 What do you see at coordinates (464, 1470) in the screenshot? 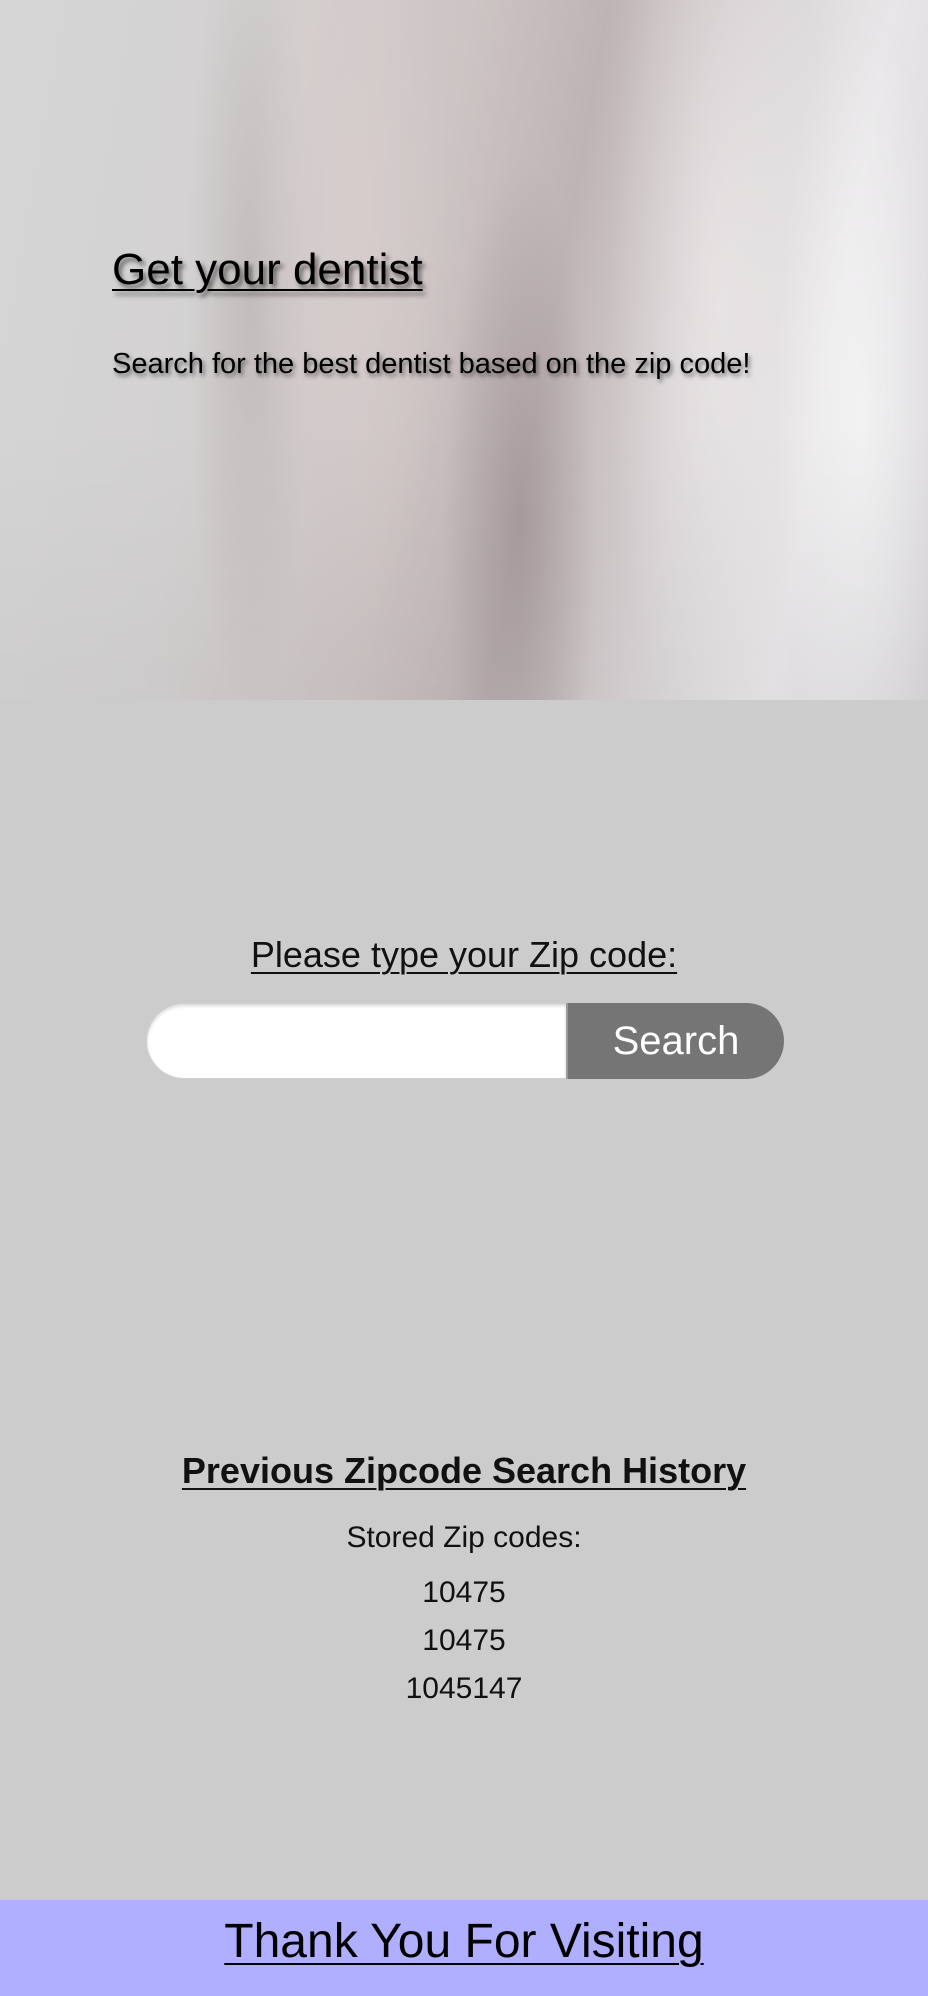
I see `history-title: Previous Zipcode Search History` at bounding box center [464, 1470].